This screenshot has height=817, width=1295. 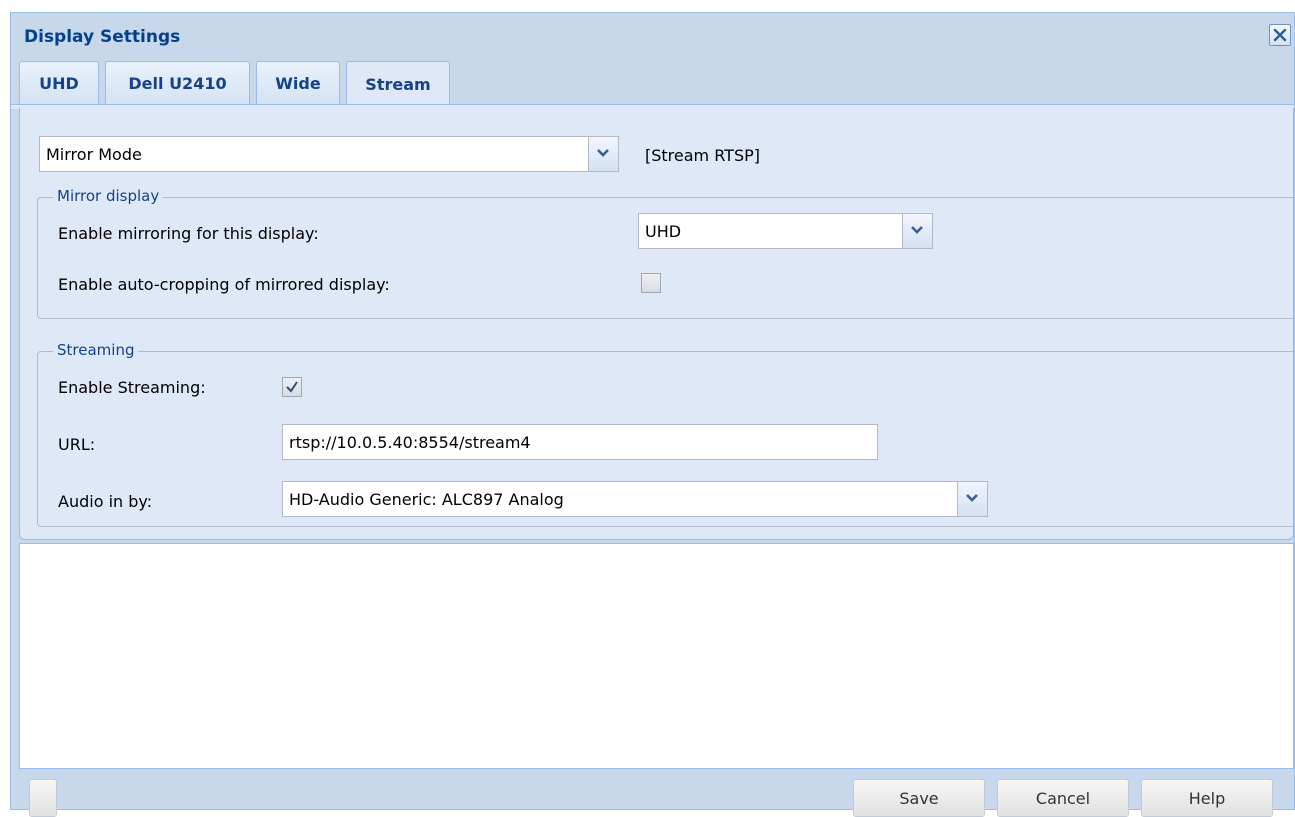 I want to click on footer-left-button, so click(x=43, y=798).